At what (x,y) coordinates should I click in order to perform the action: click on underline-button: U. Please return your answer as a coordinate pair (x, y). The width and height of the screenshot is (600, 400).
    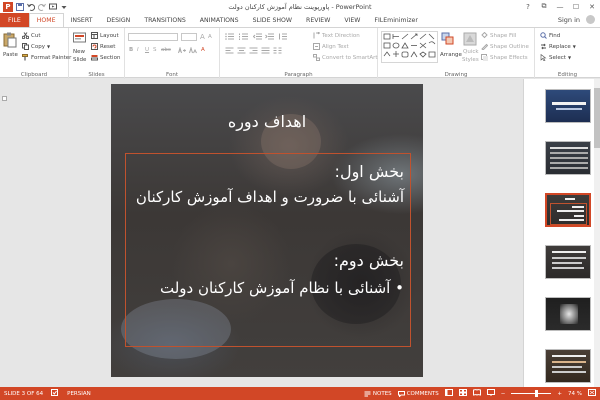
    Looking at the image, I should click on (147, 50).